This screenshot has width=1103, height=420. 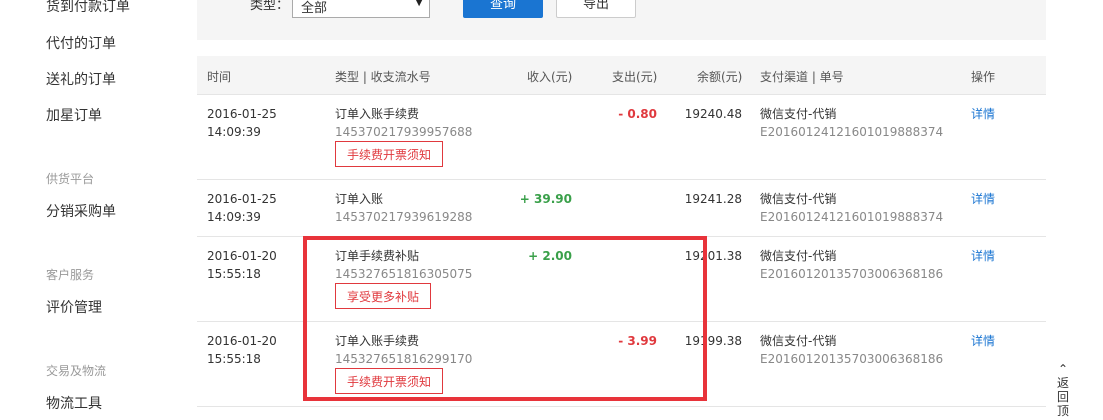 What do you see at coordinates (74, 307) in the screenshot?
I see `sidebar-item-review: 评价管理` at bounding box center [74, 307].